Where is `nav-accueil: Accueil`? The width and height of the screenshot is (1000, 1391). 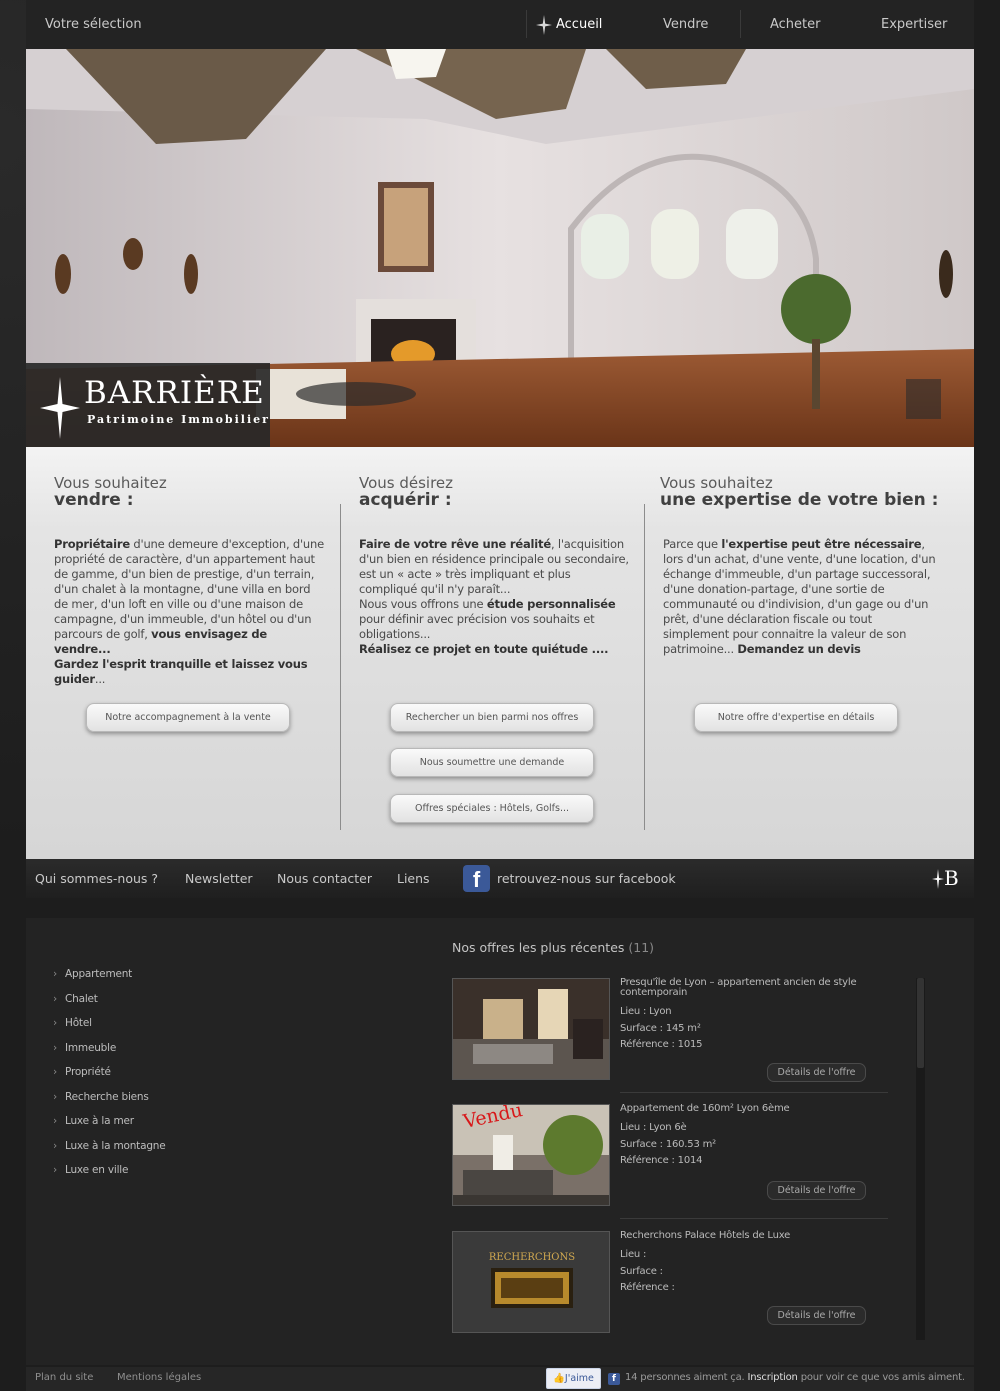
nav-accueil: Accueil is located at coordinates (579, 24).